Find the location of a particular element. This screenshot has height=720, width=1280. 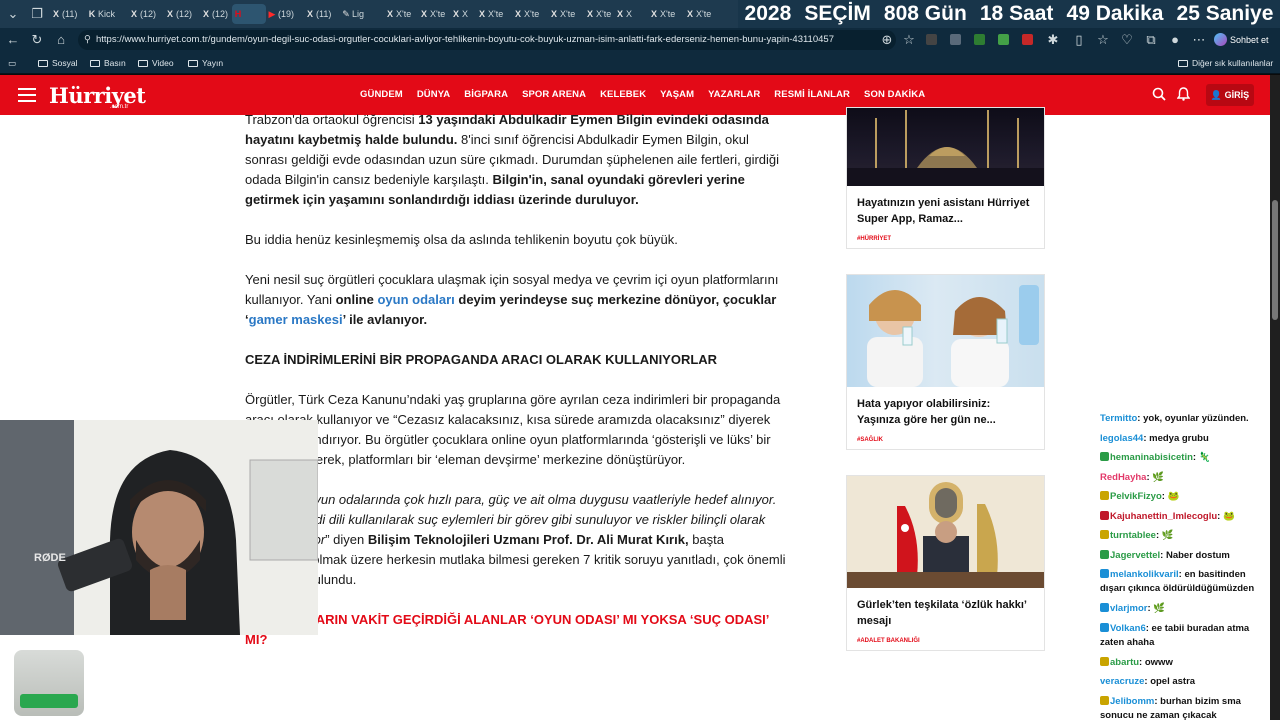

chat-username: veracruze is located at coordinates (1122, 681).